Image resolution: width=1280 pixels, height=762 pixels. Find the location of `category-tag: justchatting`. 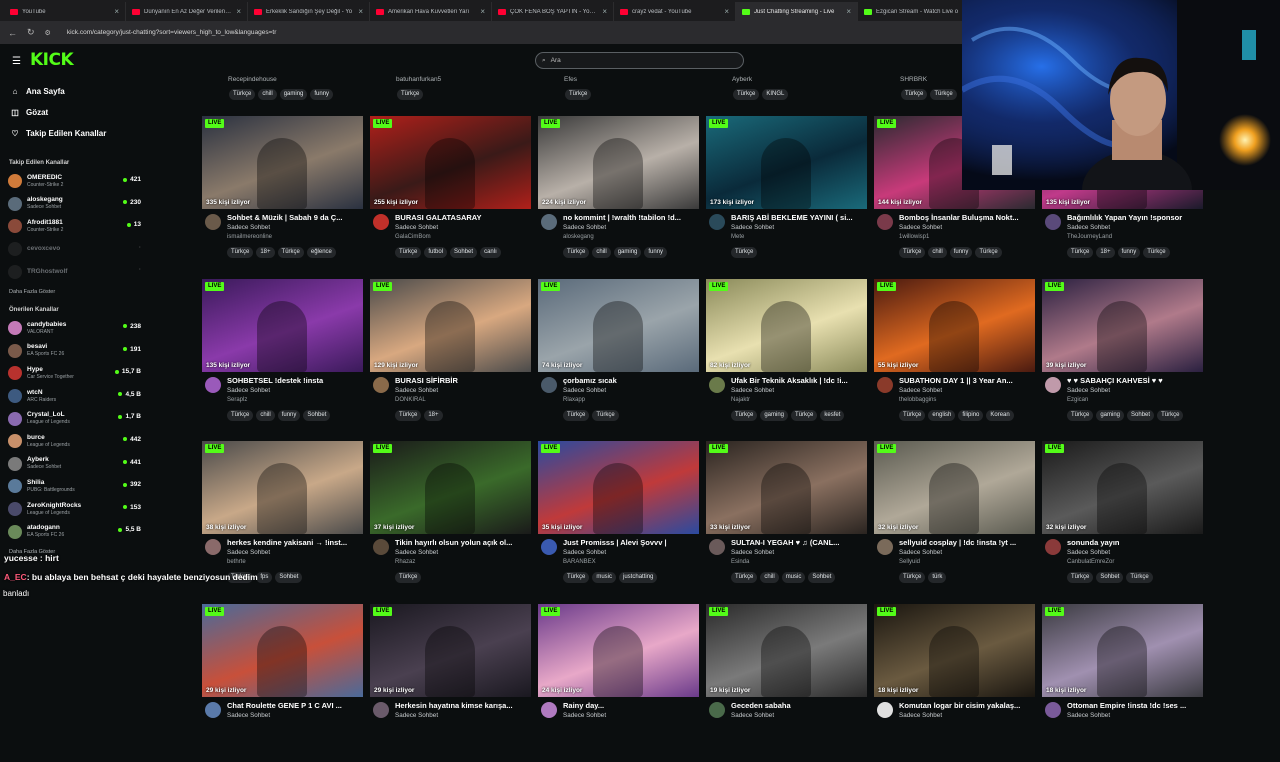

category-tag: justchatting is located at coordinates (638, 577).